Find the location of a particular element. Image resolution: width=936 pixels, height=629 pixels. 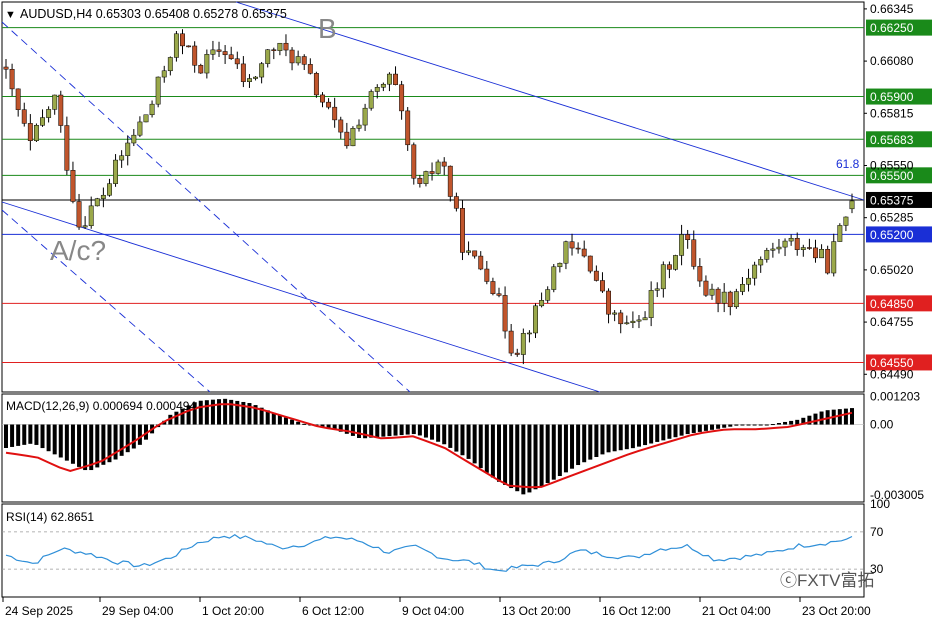

time-tick-label-5: 13 Oct 20:00 is located at coordinates (536, 611).